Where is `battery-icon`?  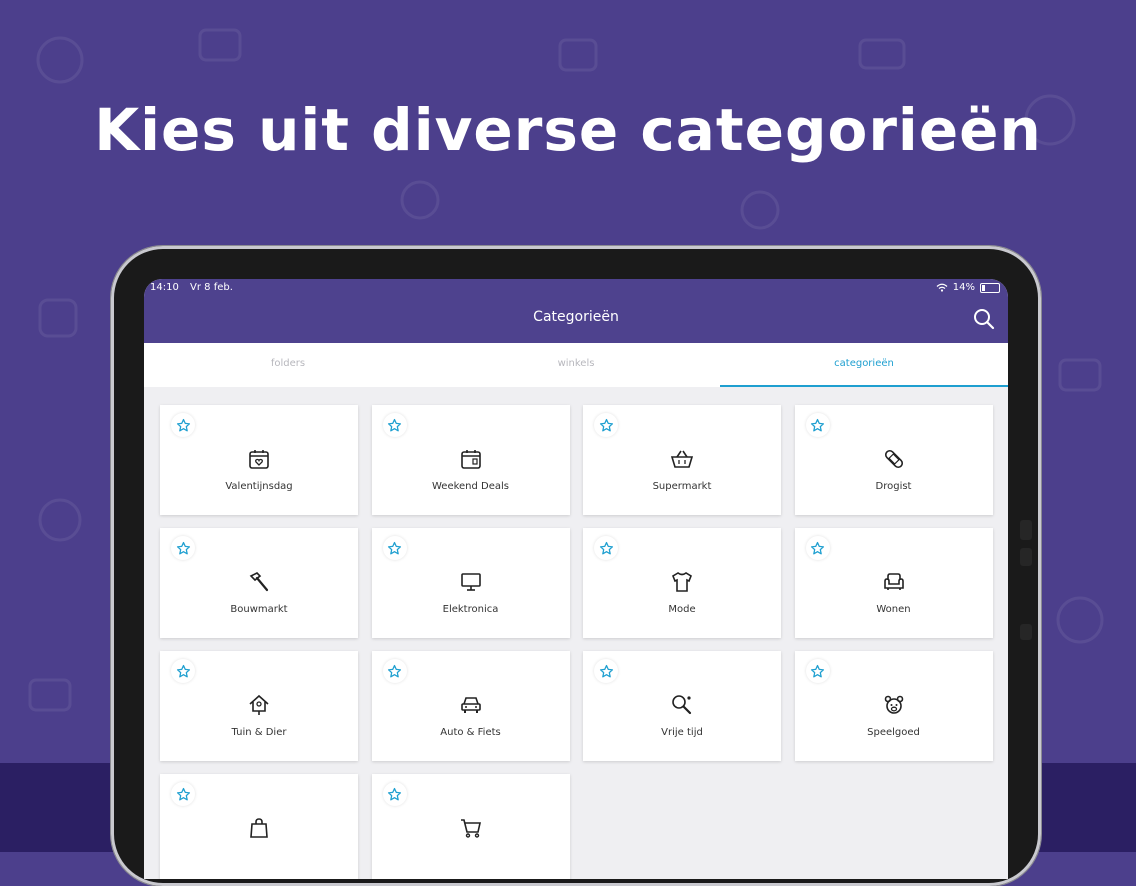 battery-icon is located at coordinates (990, 287).